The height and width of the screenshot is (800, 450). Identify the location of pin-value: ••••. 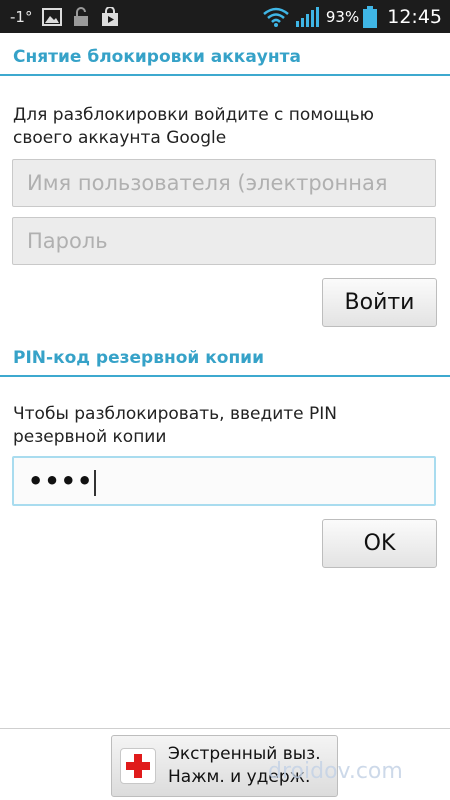
(61, 481).